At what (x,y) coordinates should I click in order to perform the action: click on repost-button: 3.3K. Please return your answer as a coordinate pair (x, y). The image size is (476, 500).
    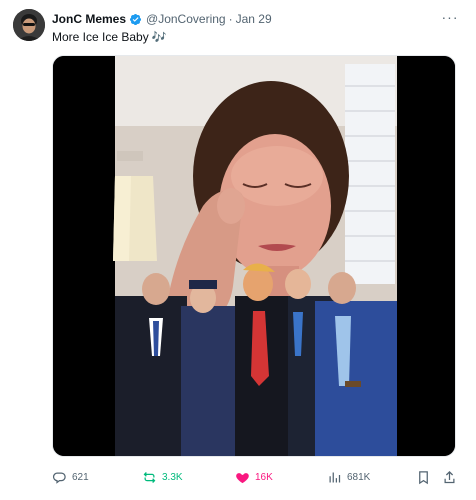
    Looking at the image, I should click on (162, 477).